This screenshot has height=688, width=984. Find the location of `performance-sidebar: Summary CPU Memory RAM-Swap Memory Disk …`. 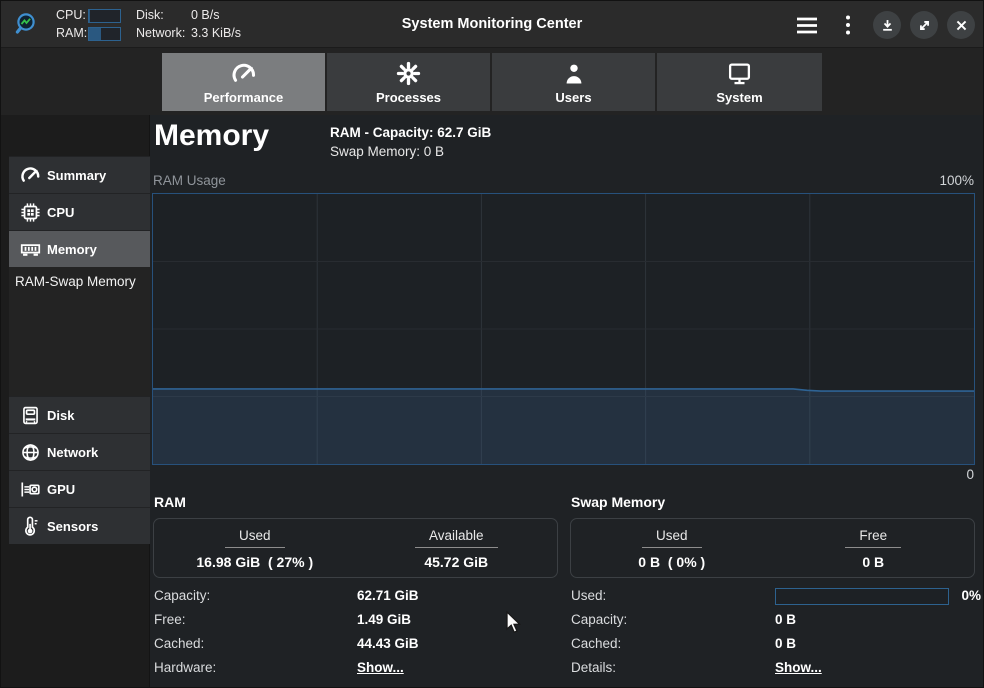

performance-sidebar: Summary CPU Memory RAM-Swap Memory Disk … is located at coordinates (75, 401).